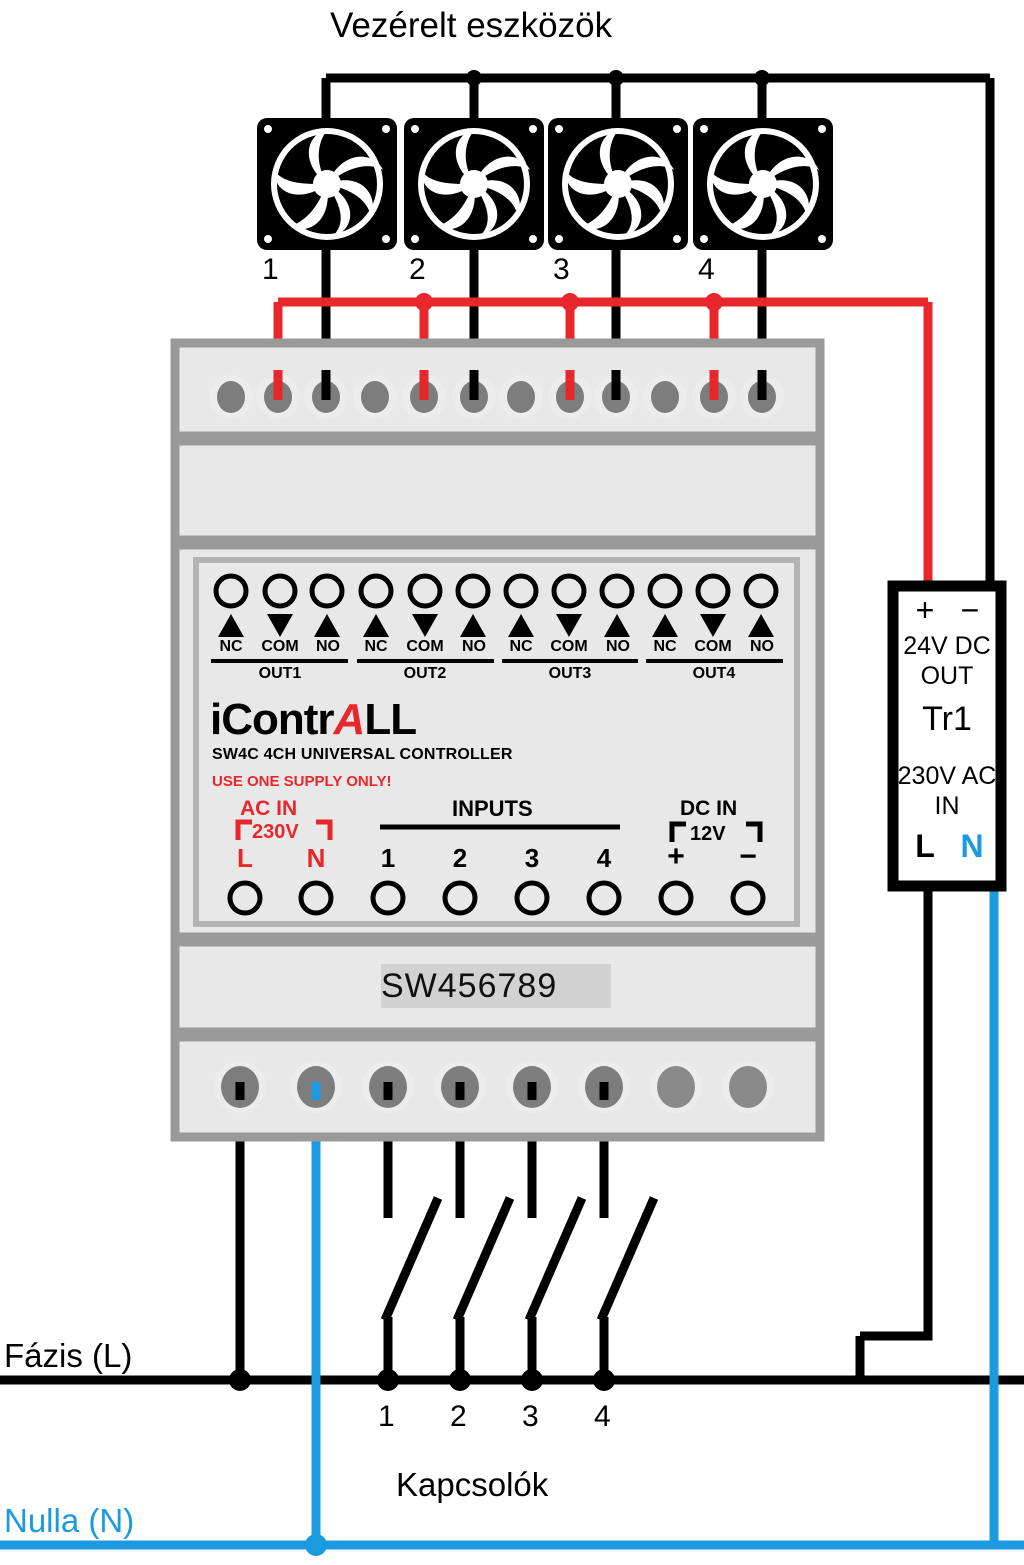 This screenshot has width=1024, height=1565. Describe the element at coordinates (676, 1087) in the screenshot. I see `screw-terminal-dc-plus` at that location.